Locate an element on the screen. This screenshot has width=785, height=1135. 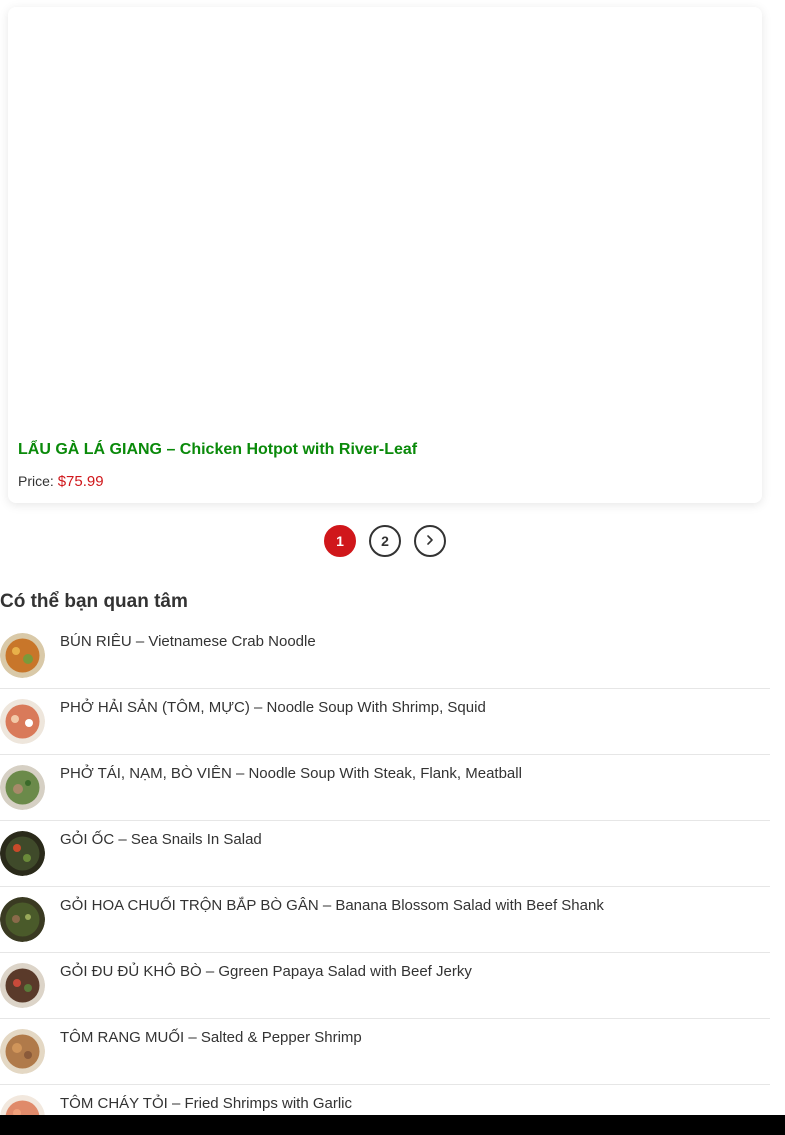
bottom-bar is located at coordinates (392, 1125).